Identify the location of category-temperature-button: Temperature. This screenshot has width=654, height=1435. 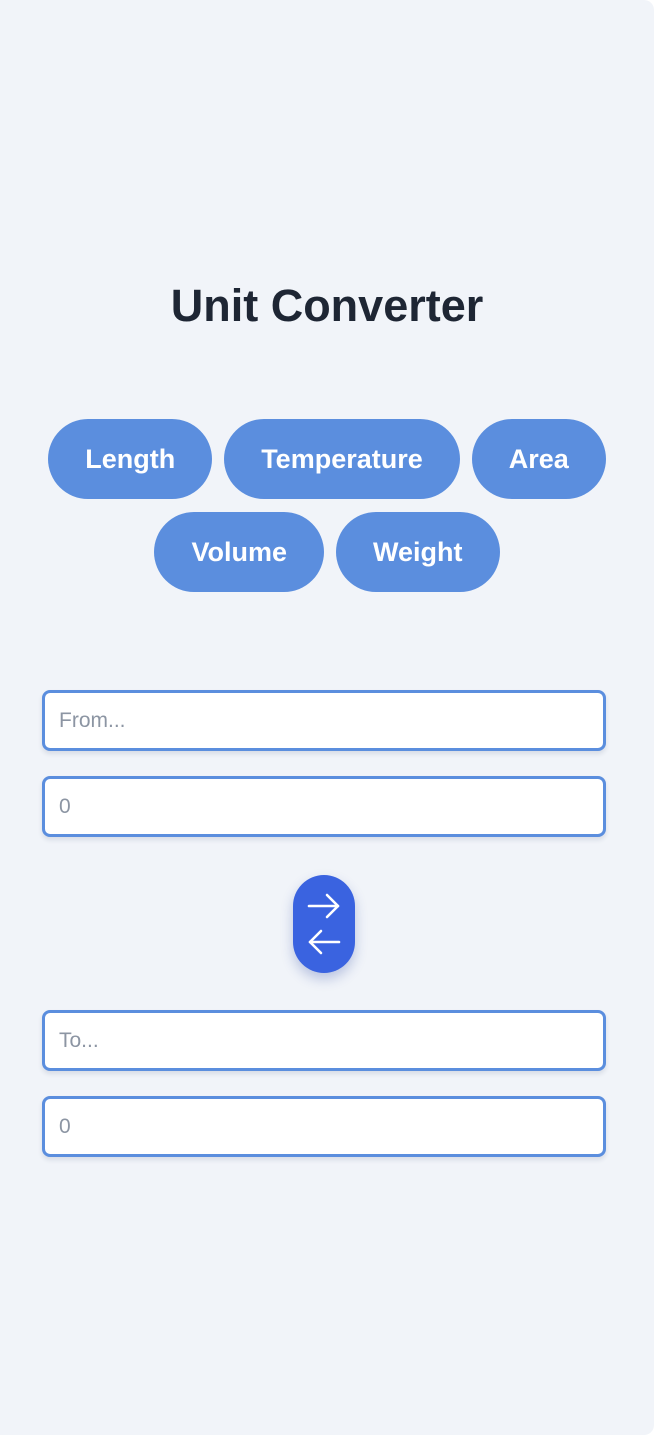
(342, 459).